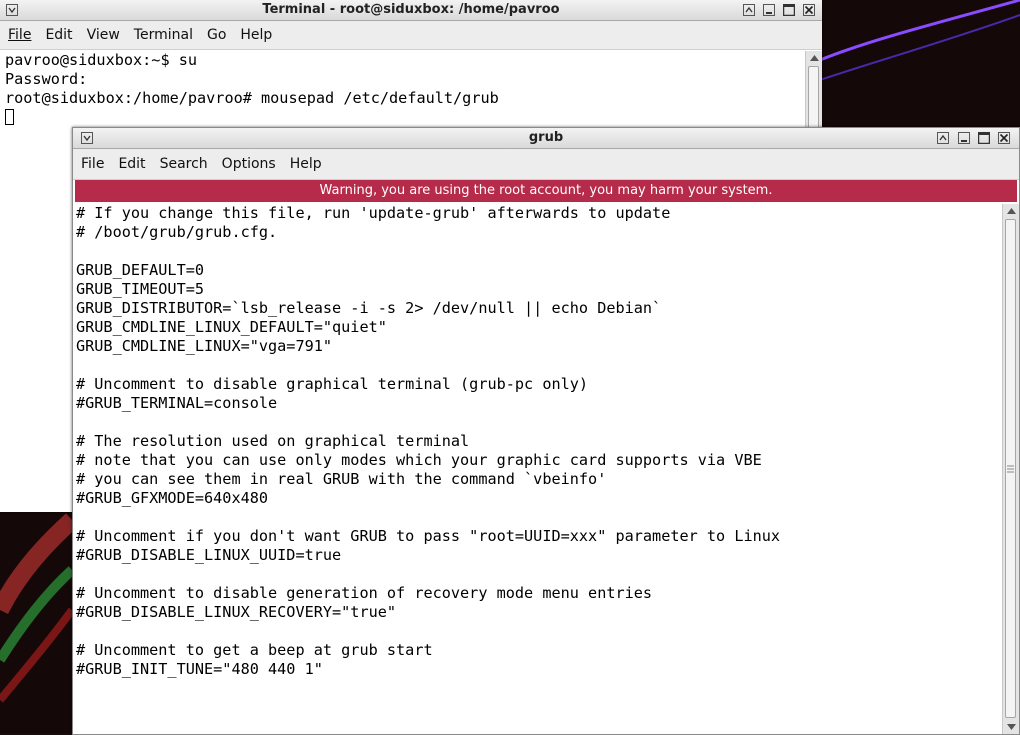 Image resolution: width=1020 pixels, height=735 pixels. Describe the element at coordinates (403, 117) in the screenshot. I see `terminal-cursor-line` at that location.